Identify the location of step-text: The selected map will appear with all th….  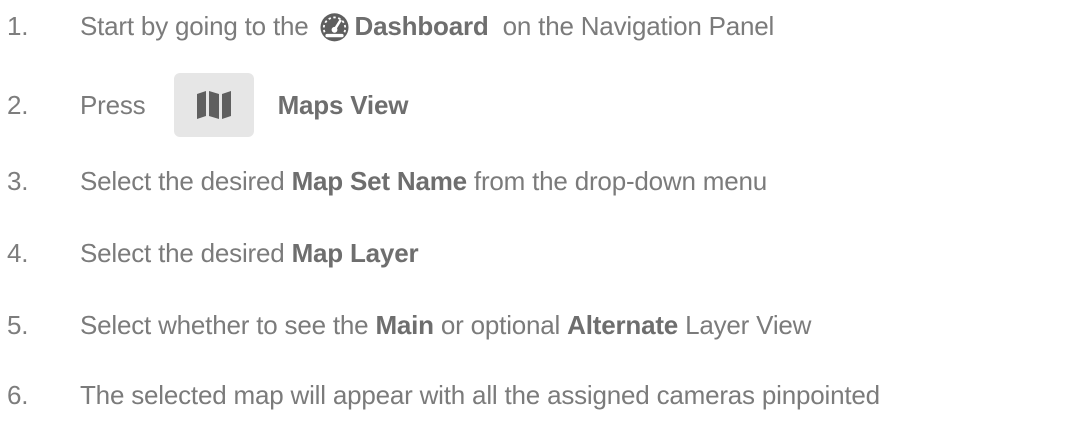
(480, 395).